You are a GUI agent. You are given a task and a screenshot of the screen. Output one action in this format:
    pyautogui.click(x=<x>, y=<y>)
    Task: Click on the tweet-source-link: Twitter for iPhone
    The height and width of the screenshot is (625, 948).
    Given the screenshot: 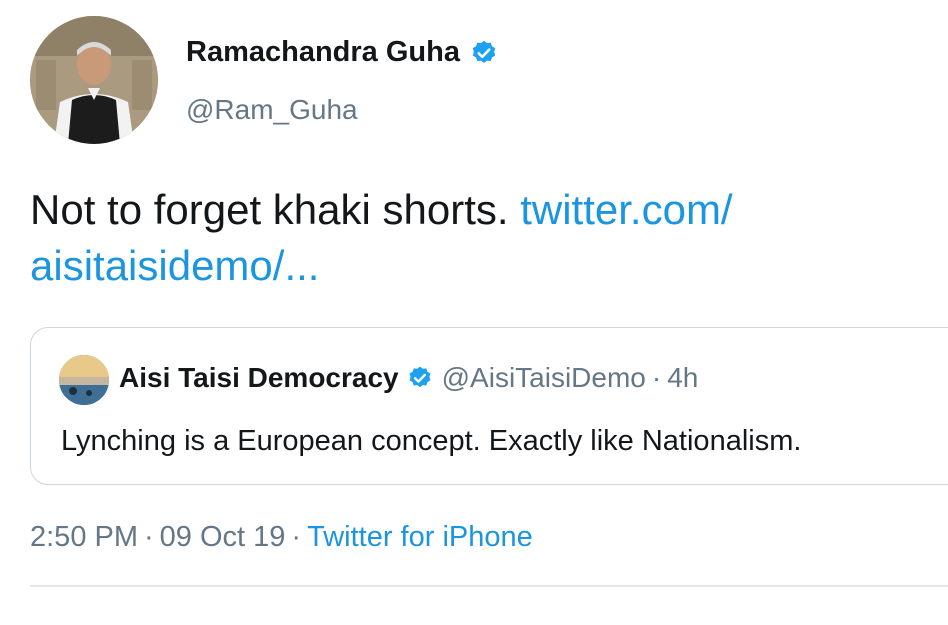 What is the action you would take?
    pyautogui.click(x=420, y=537)
    